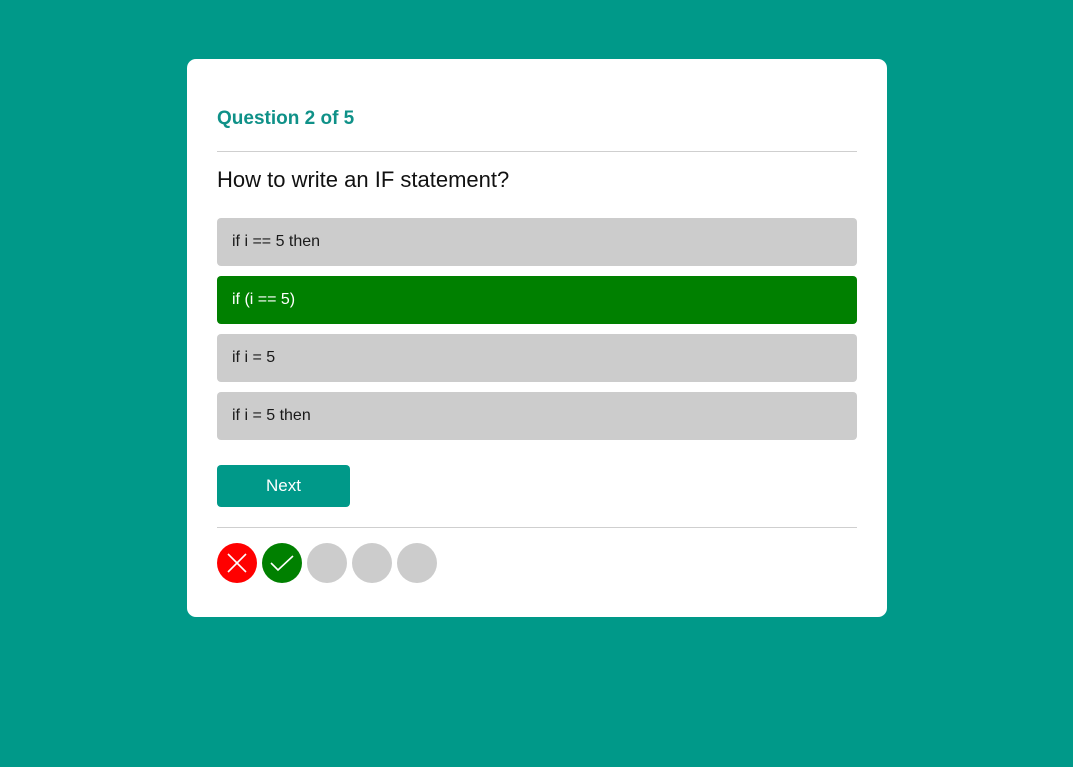 This screenshot has height=767, width=1073. I want to click on next-button: Next, so click(283, 486).